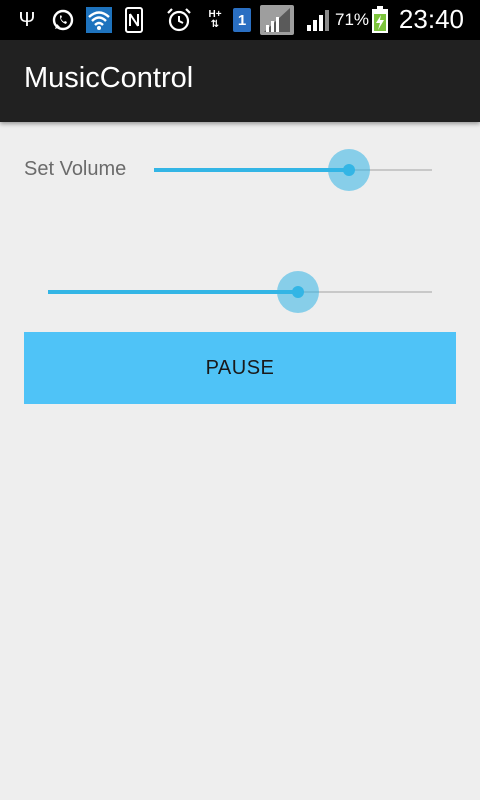 The image size is (480, 800). Describe the element at coordinates (318, 20) in the screenshot. I see `signal-icon` at that location.